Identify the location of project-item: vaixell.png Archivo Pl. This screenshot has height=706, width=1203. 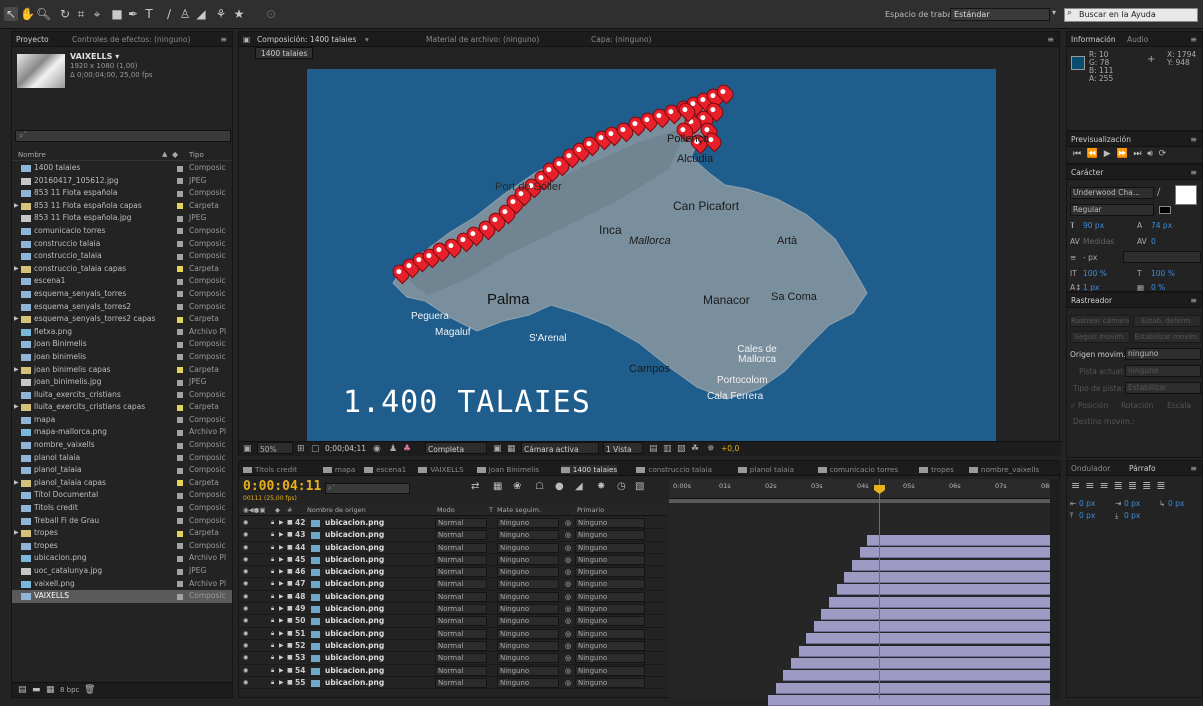
(122, 584).